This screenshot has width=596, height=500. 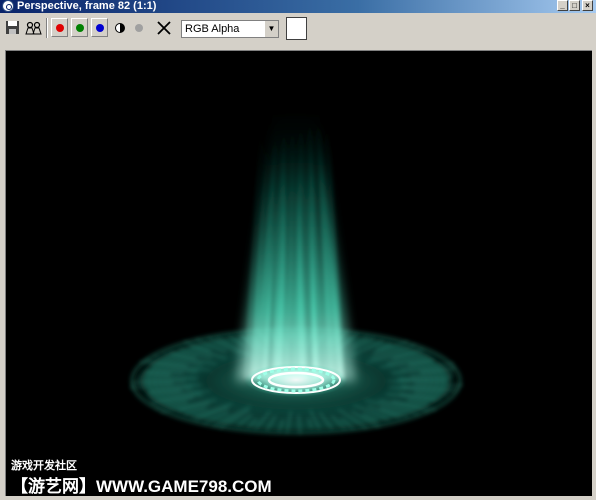 I want to click on green-channel-button, so click(x=79, y=27).